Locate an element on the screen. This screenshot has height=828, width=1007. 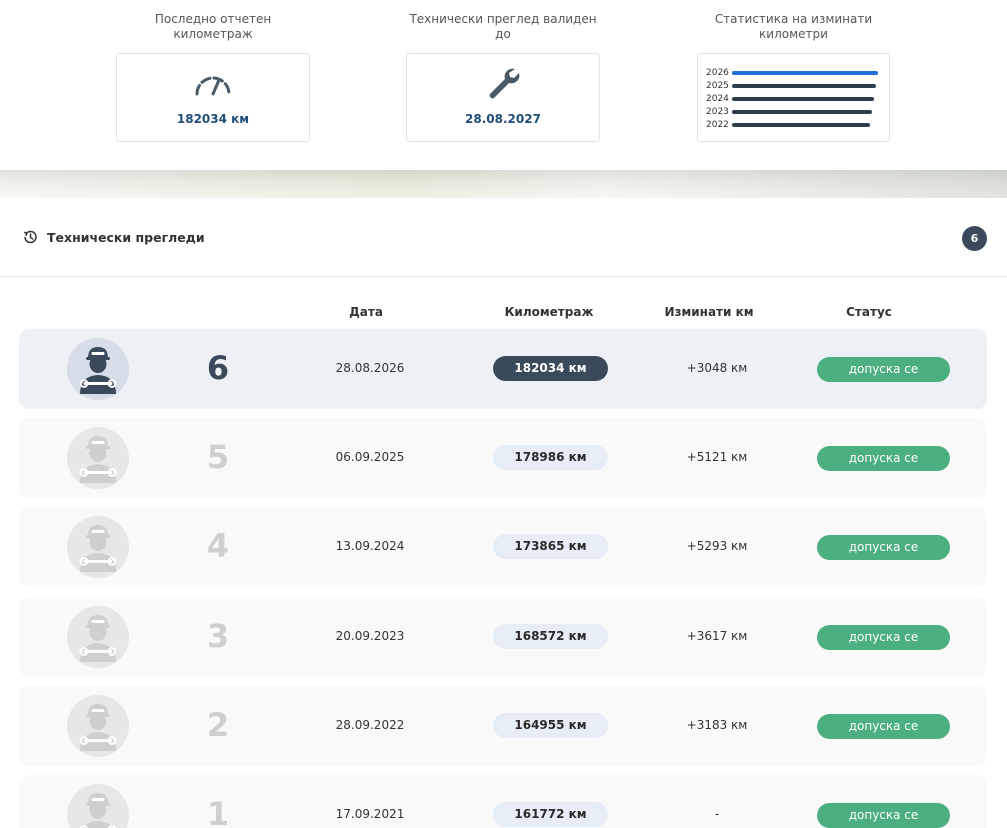
row-date: 06.09.2025 is located at coordinates (370, 457).